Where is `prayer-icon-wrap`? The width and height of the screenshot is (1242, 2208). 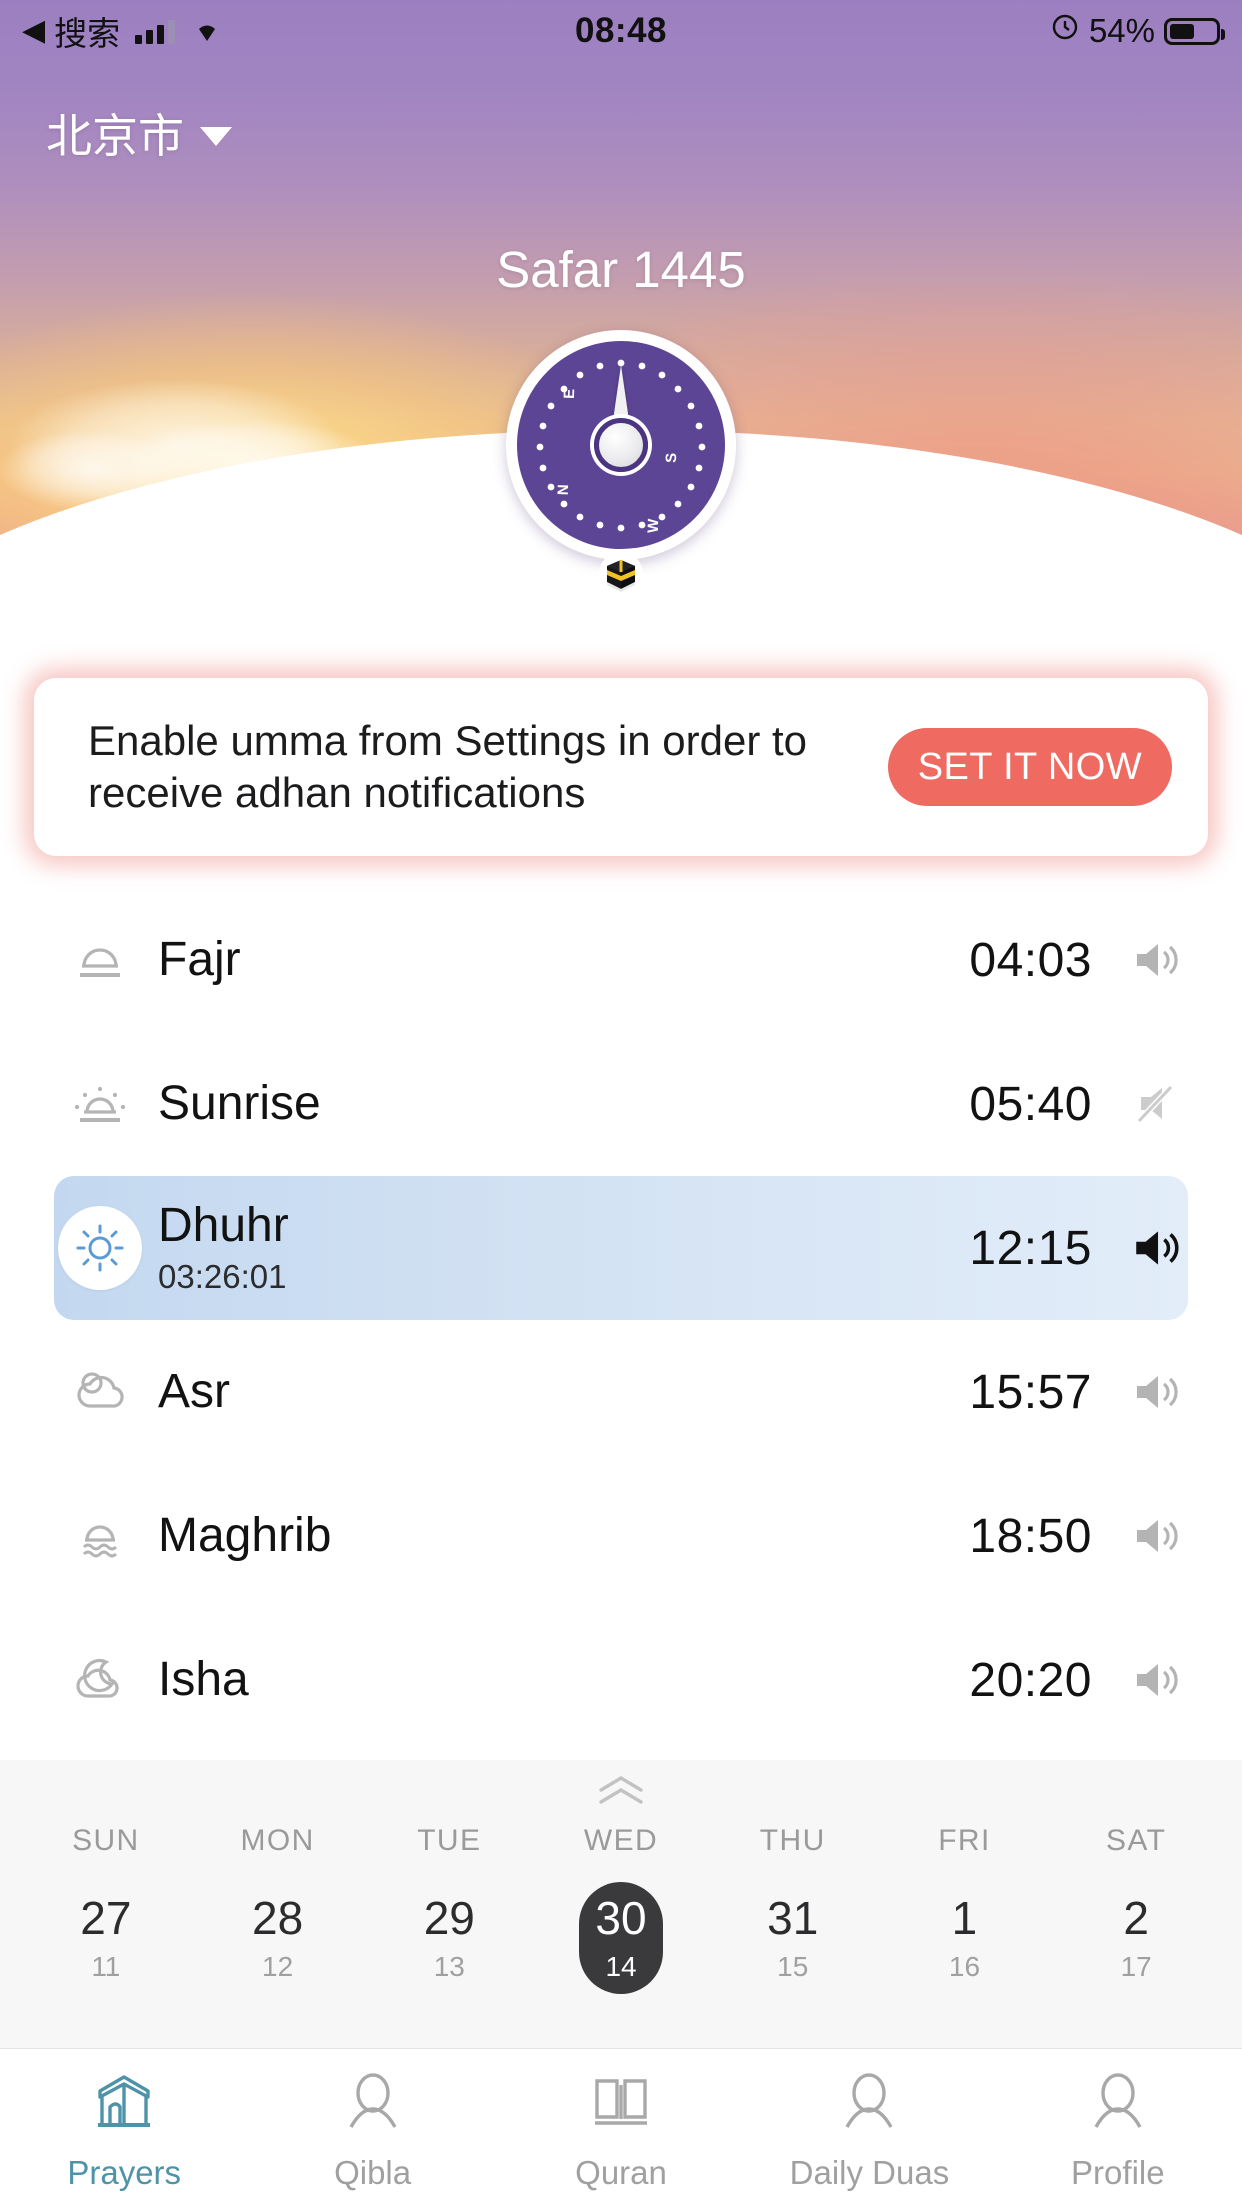 prayer-icon-wrap is located at coordinates (100, 1248).